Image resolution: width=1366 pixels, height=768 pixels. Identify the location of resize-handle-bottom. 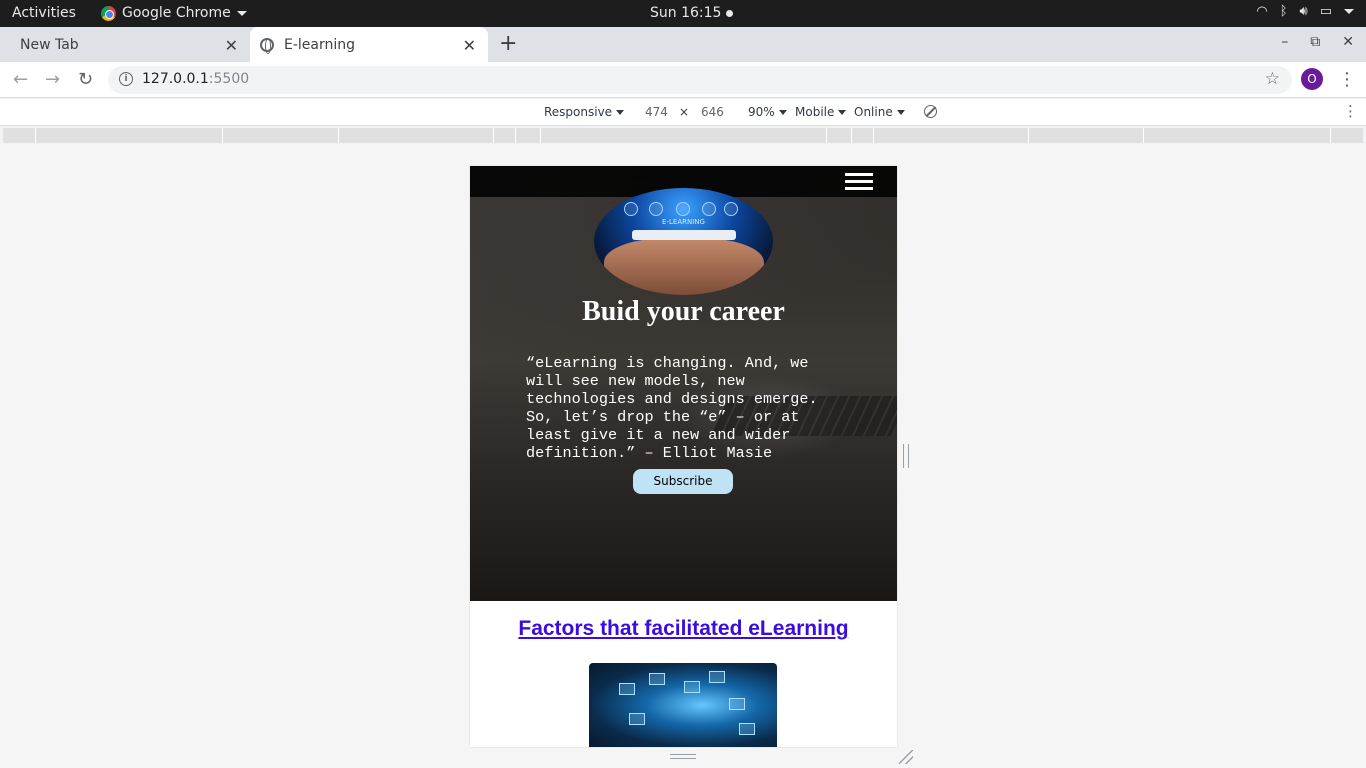
(683, 756).